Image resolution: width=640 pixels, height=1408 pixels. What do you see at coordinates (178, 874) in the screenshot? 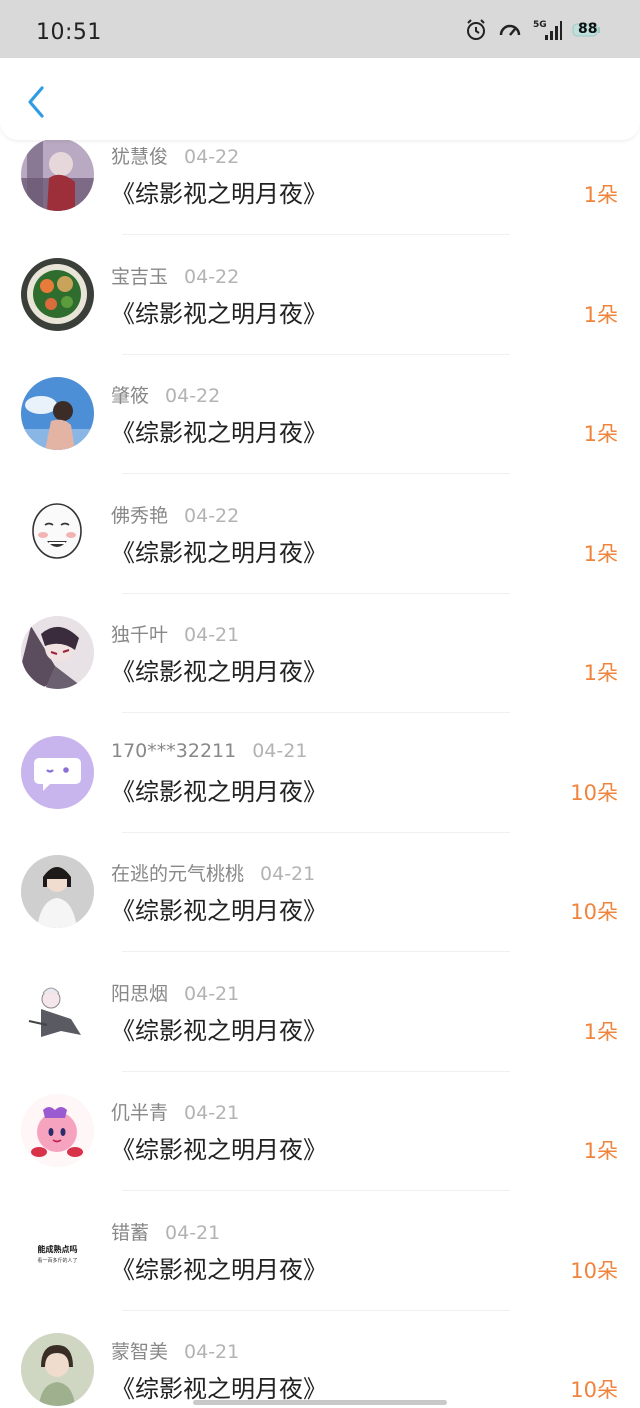
I see `user-name: 在逃的元气桃桃` at bounding box center [178, 874].